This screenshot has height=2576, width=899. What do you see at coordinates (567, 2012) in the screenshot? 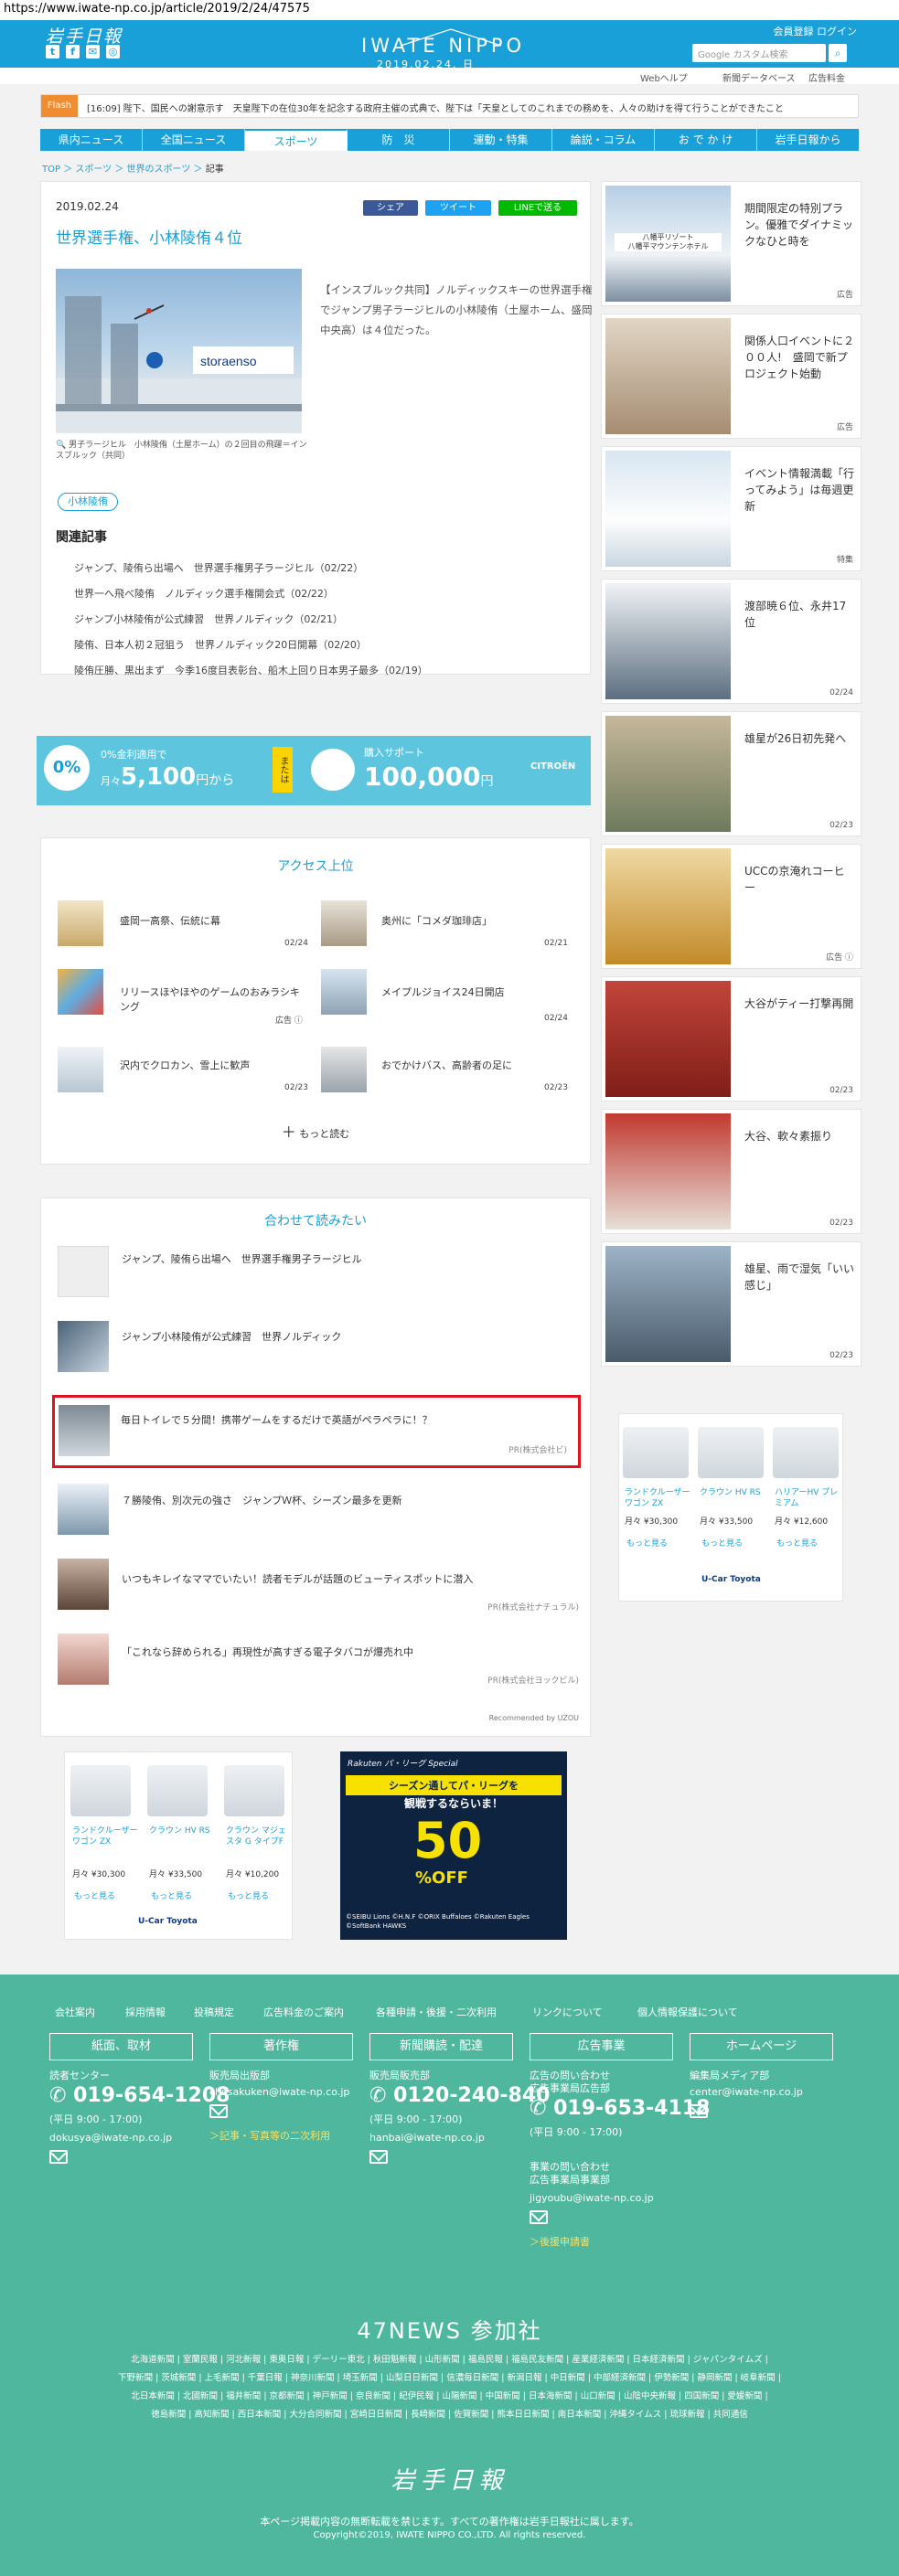
I see `footer-link-linking: リンクについて` at bounding box center [567, 2012].